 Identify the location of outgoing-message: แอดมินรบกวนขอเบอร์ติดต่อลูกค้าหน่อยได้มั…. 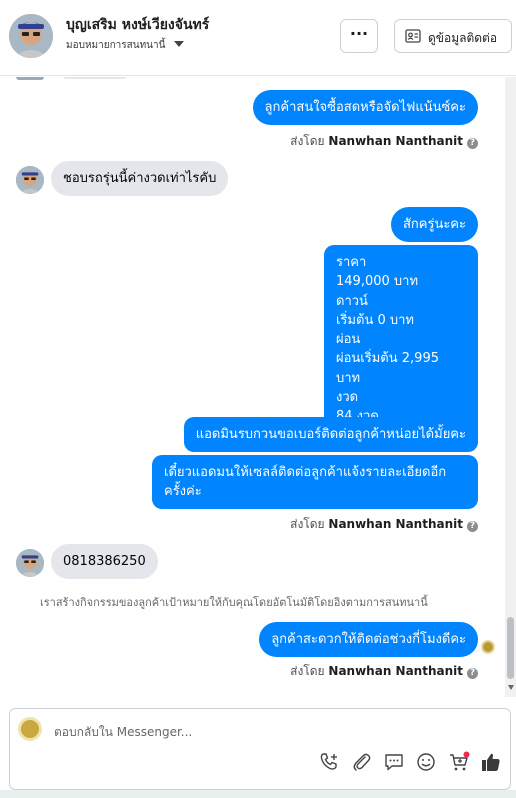
(330, 434).